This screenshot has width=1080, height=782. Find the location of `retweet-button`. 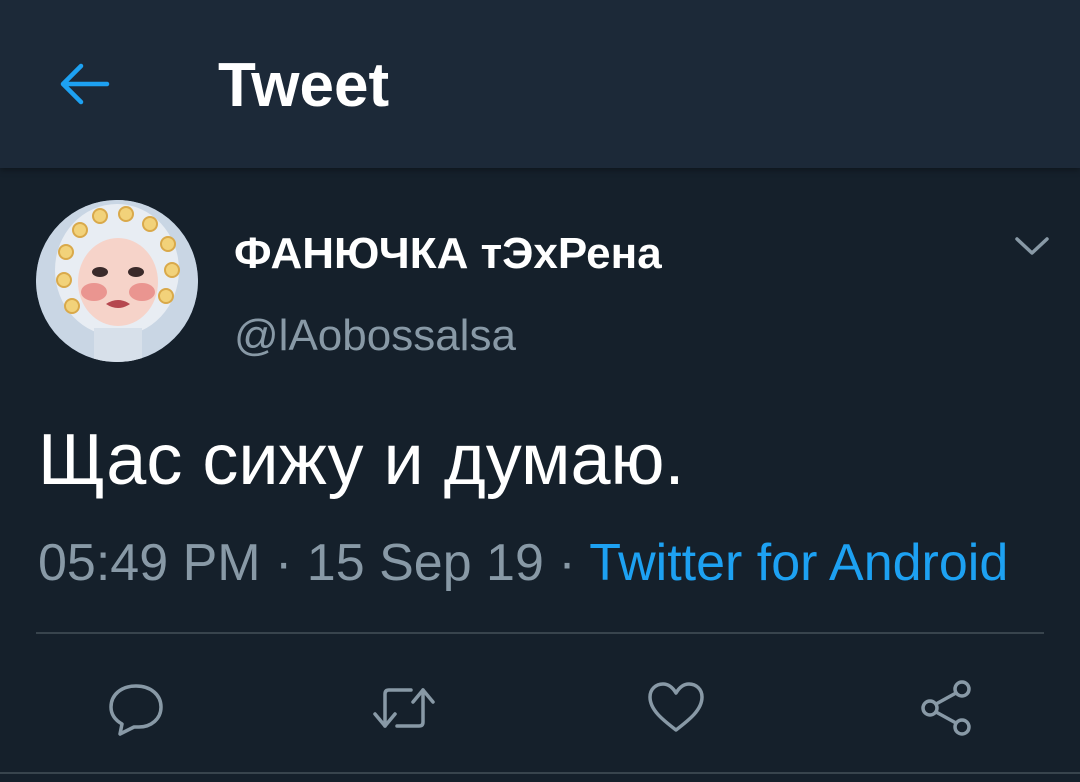

retweet-button is located at coordinates (404, 708).